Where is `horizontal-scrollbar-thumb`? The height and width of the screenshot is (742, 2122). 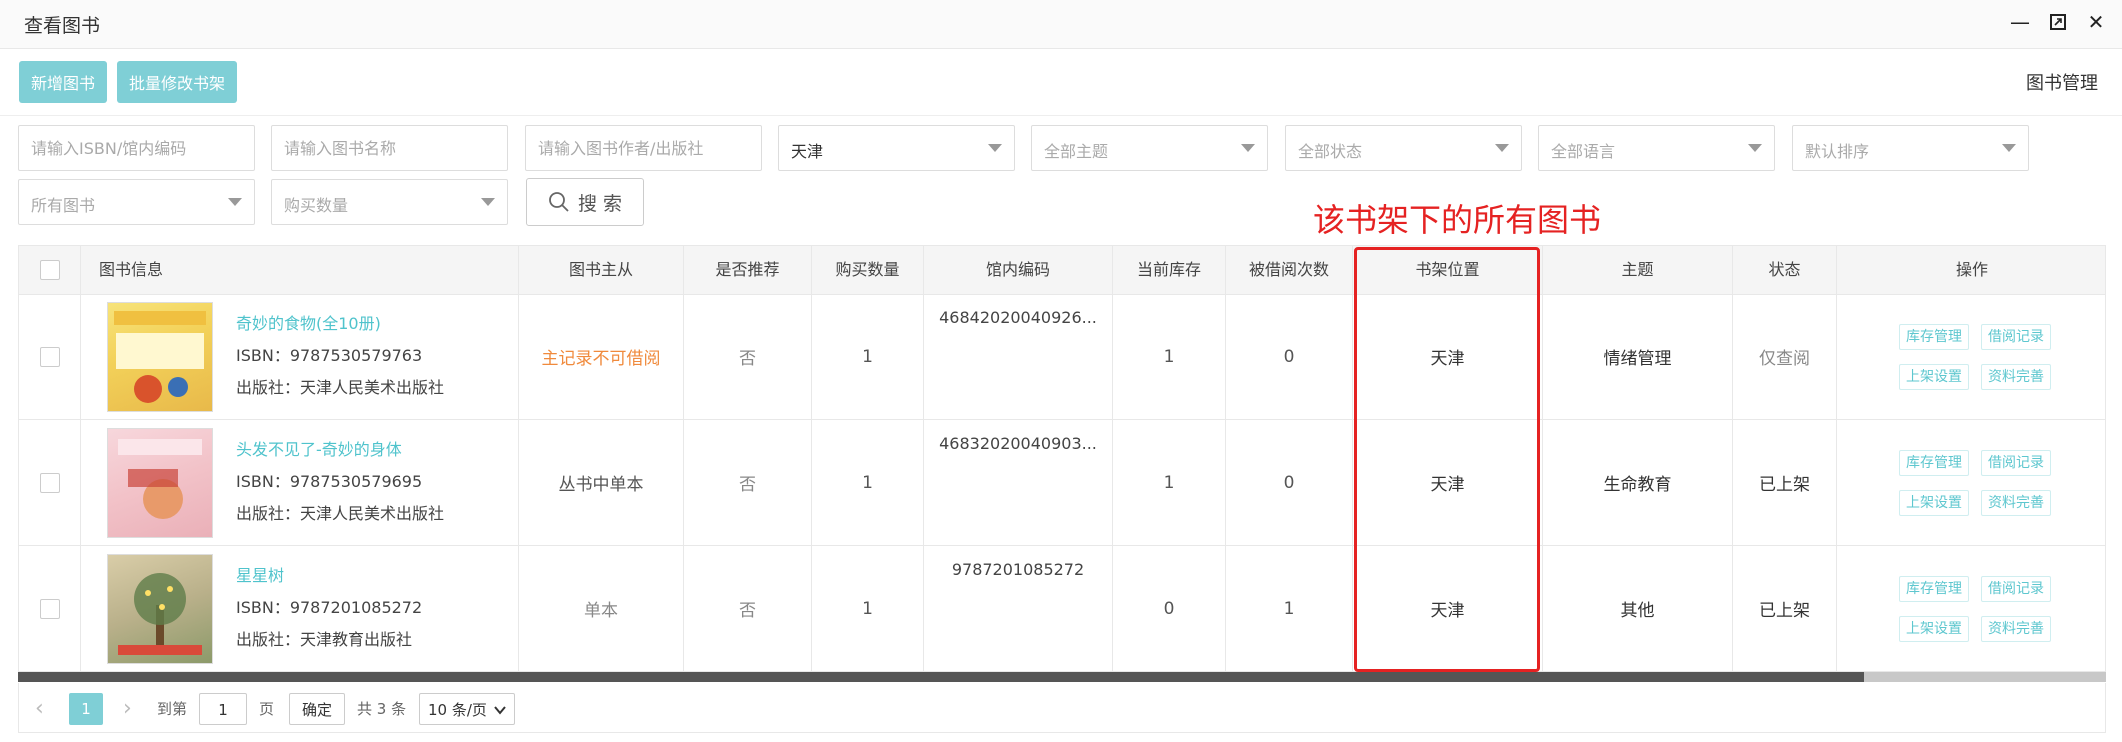
horizontal-scrollbar-thumb is located at coordinates (941, 677).